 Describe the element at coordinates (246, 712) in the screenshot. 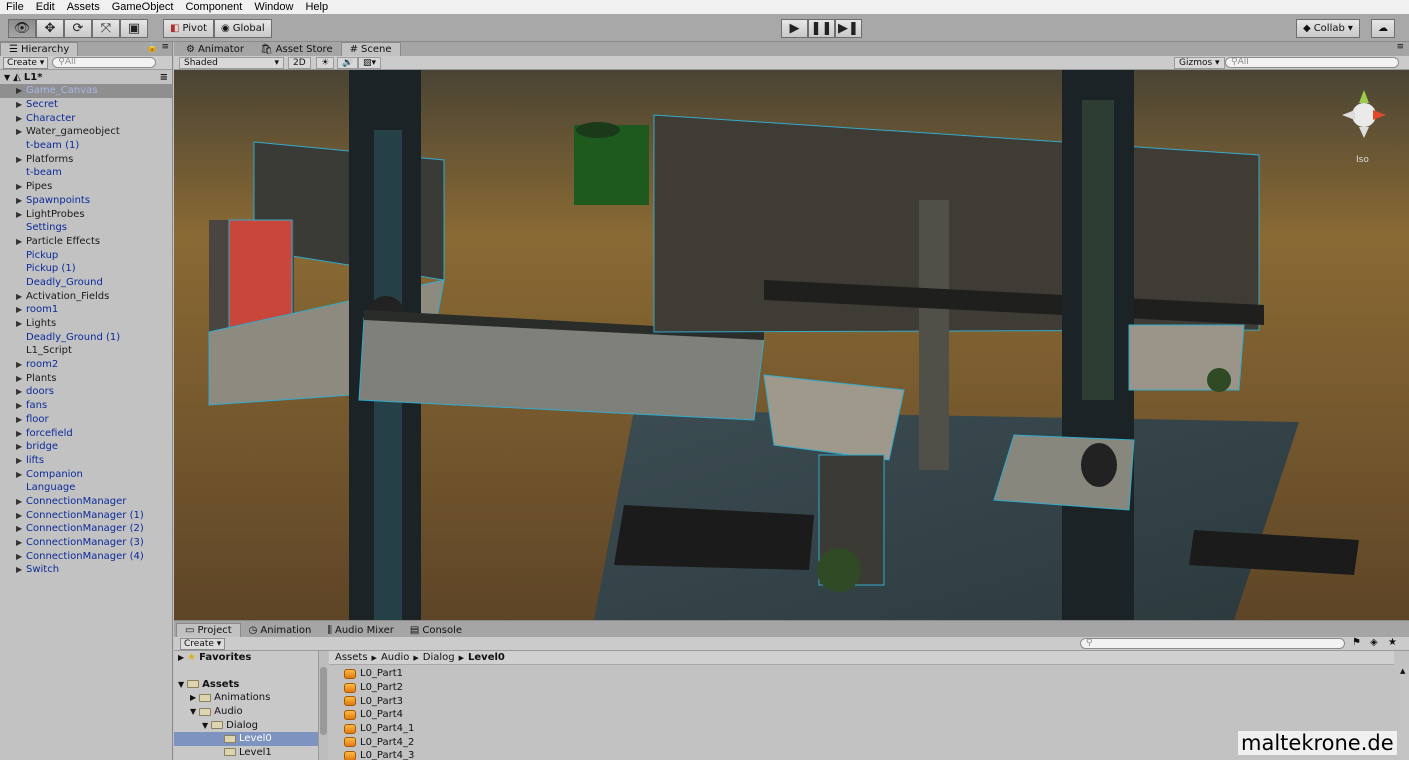

I see `folder-audio: ▼ Audio` at that location.